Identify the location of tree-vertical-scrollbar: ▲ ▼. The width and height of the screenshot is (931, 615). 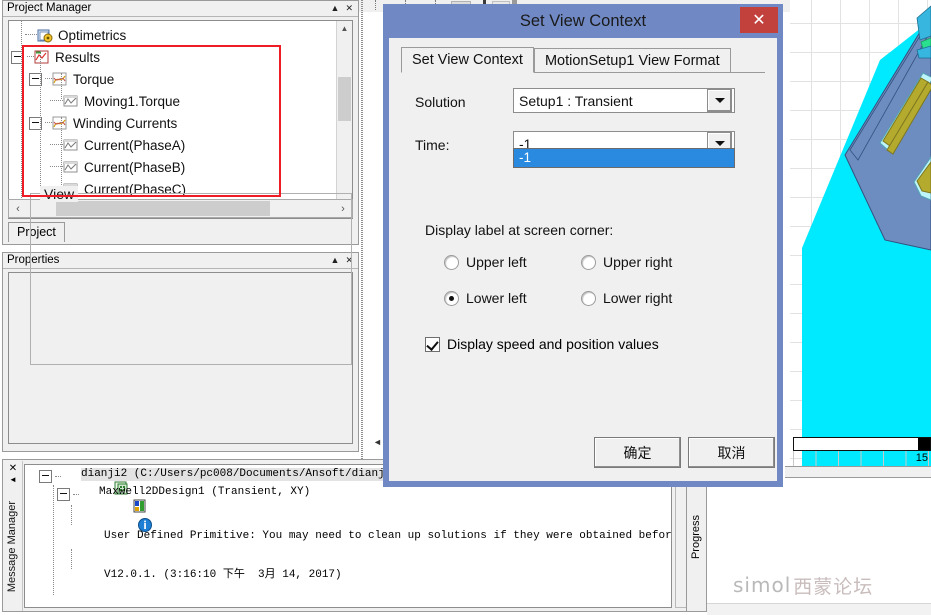
(344, 119).